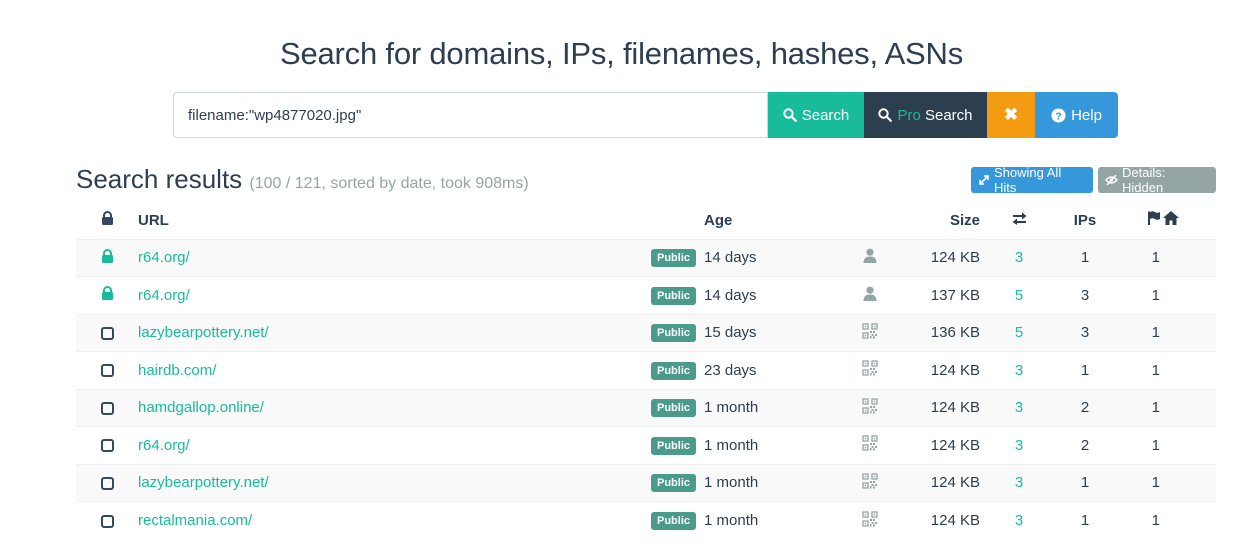 This screenshot has width=1243, height=541. I want to click on details-toggle-button: Details: Hidden, so click(1157, 180).